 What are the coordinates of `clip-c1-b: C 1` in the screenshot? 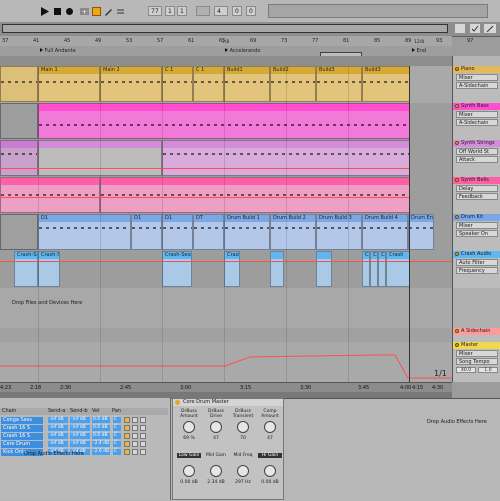 It's located at (208, 84).